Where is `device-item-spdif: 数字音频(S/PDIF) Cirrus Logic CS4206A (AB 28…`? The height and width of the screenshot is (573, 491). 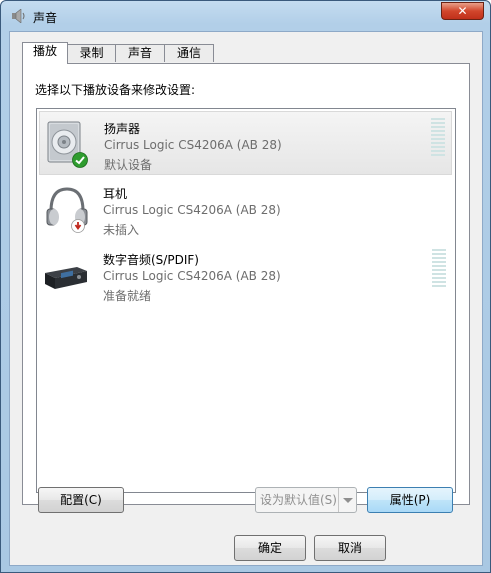
device-item-spdif: 数字音频(S/PDIF) Cirrus Logic CS4206A (AB 28… is located at coordinates (245, 275).